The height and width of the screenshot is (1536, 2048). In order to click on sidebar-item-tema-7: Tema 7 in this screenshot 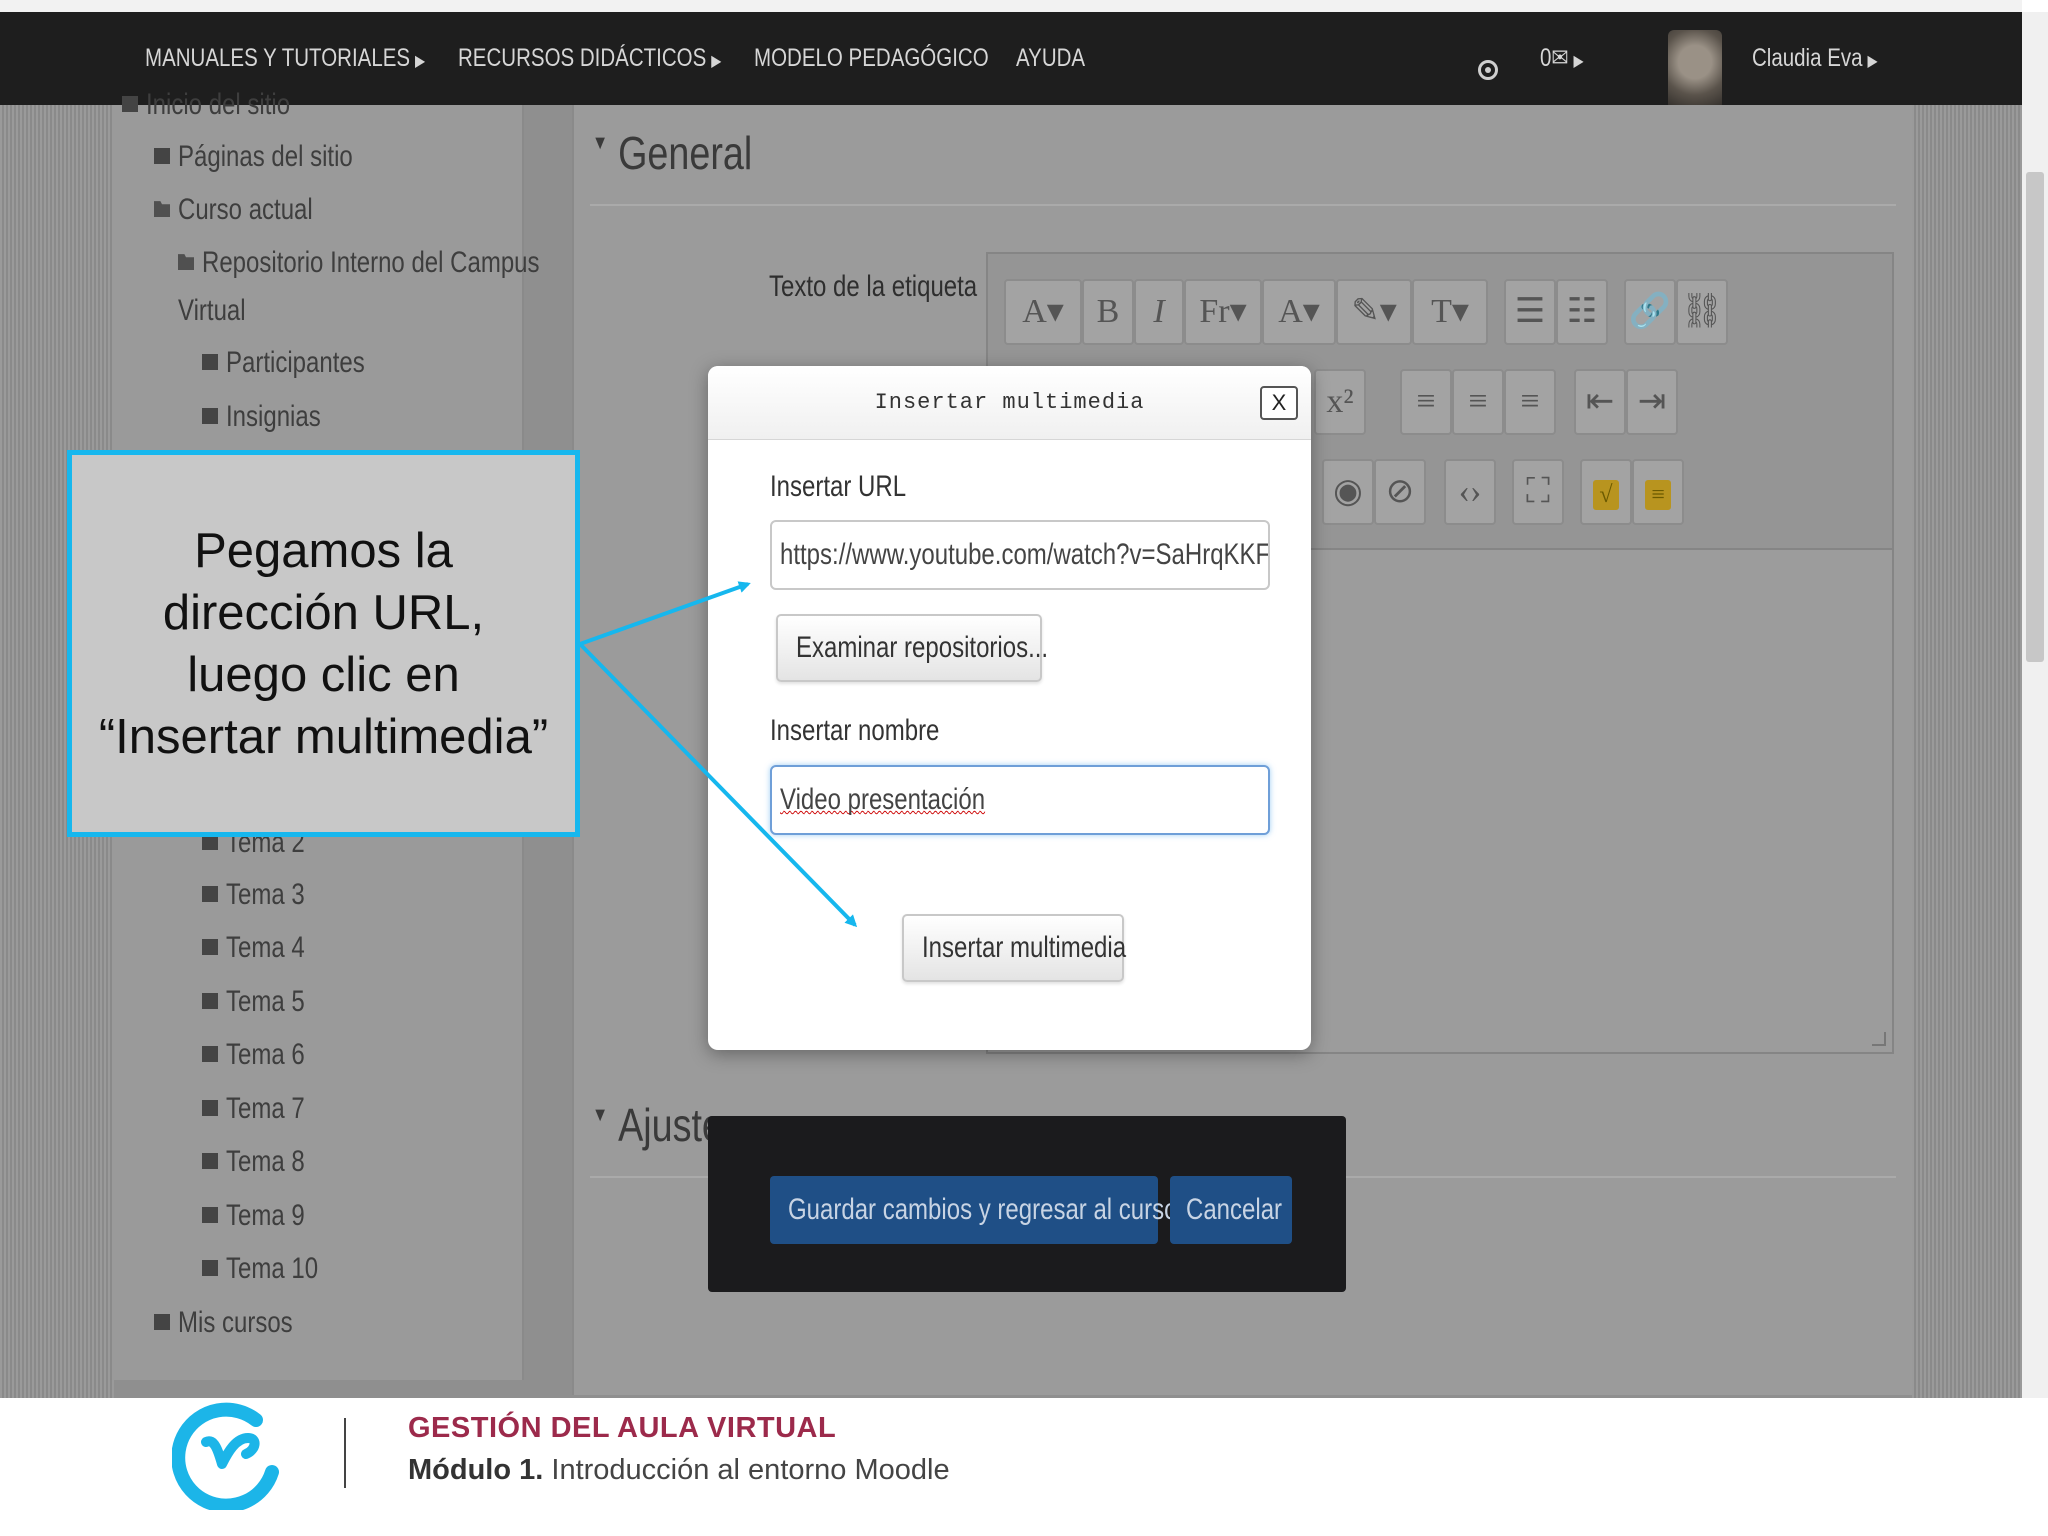, I will do `click(253, 1109)`.